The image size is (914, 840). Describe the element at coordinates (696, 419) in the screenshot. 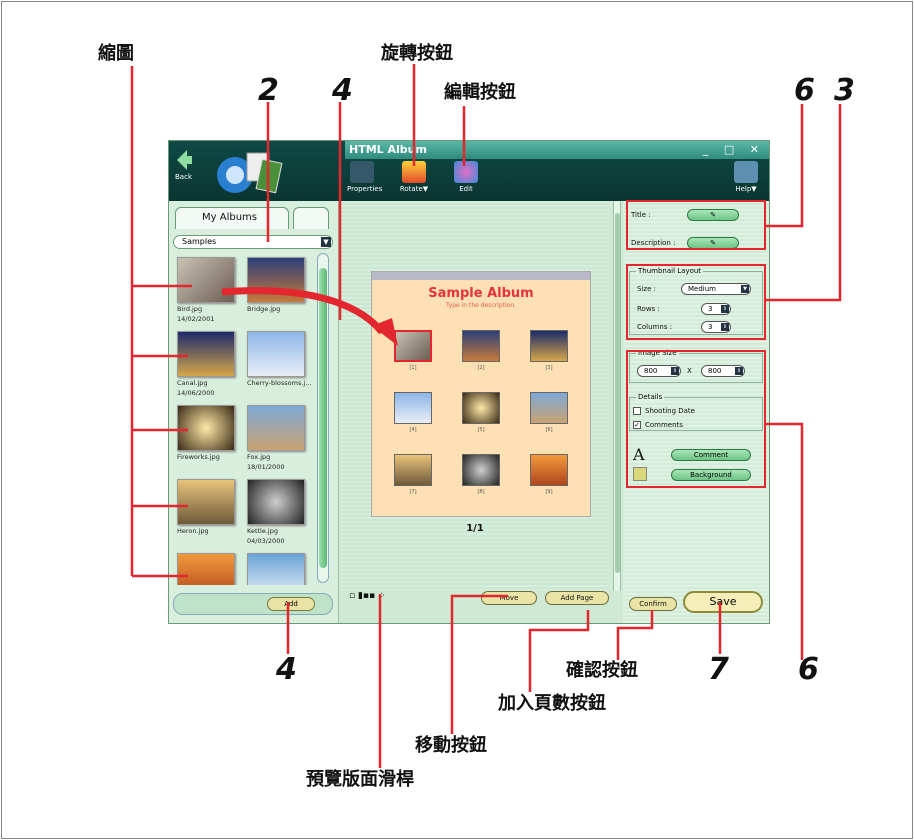

I see `highlight-image-settings` at that location.